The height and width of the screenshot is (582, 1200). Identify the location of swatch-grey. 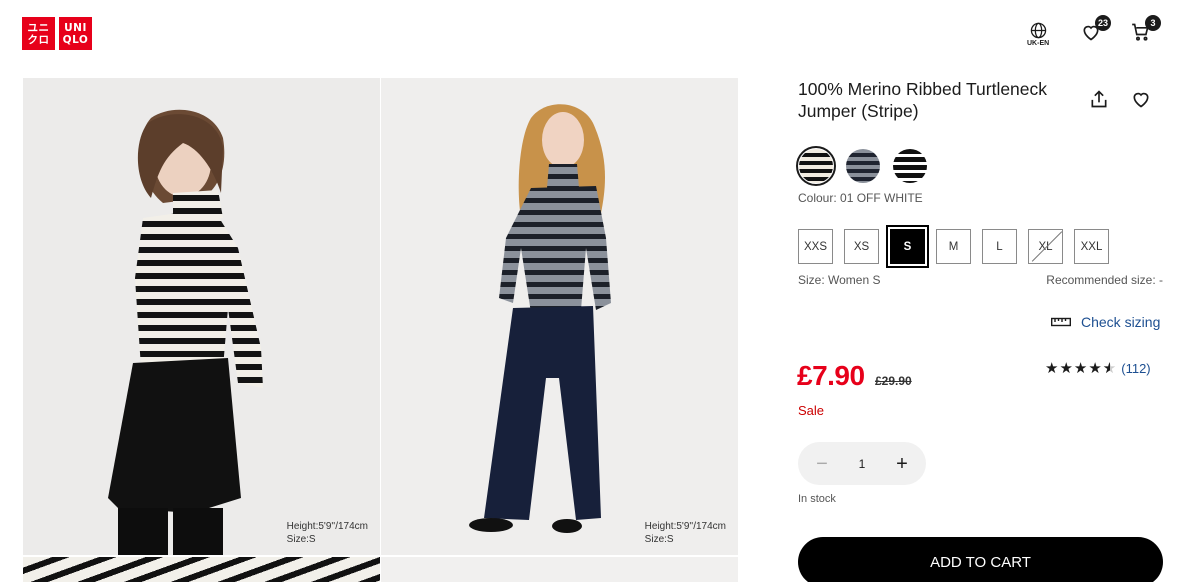
(863, 166).